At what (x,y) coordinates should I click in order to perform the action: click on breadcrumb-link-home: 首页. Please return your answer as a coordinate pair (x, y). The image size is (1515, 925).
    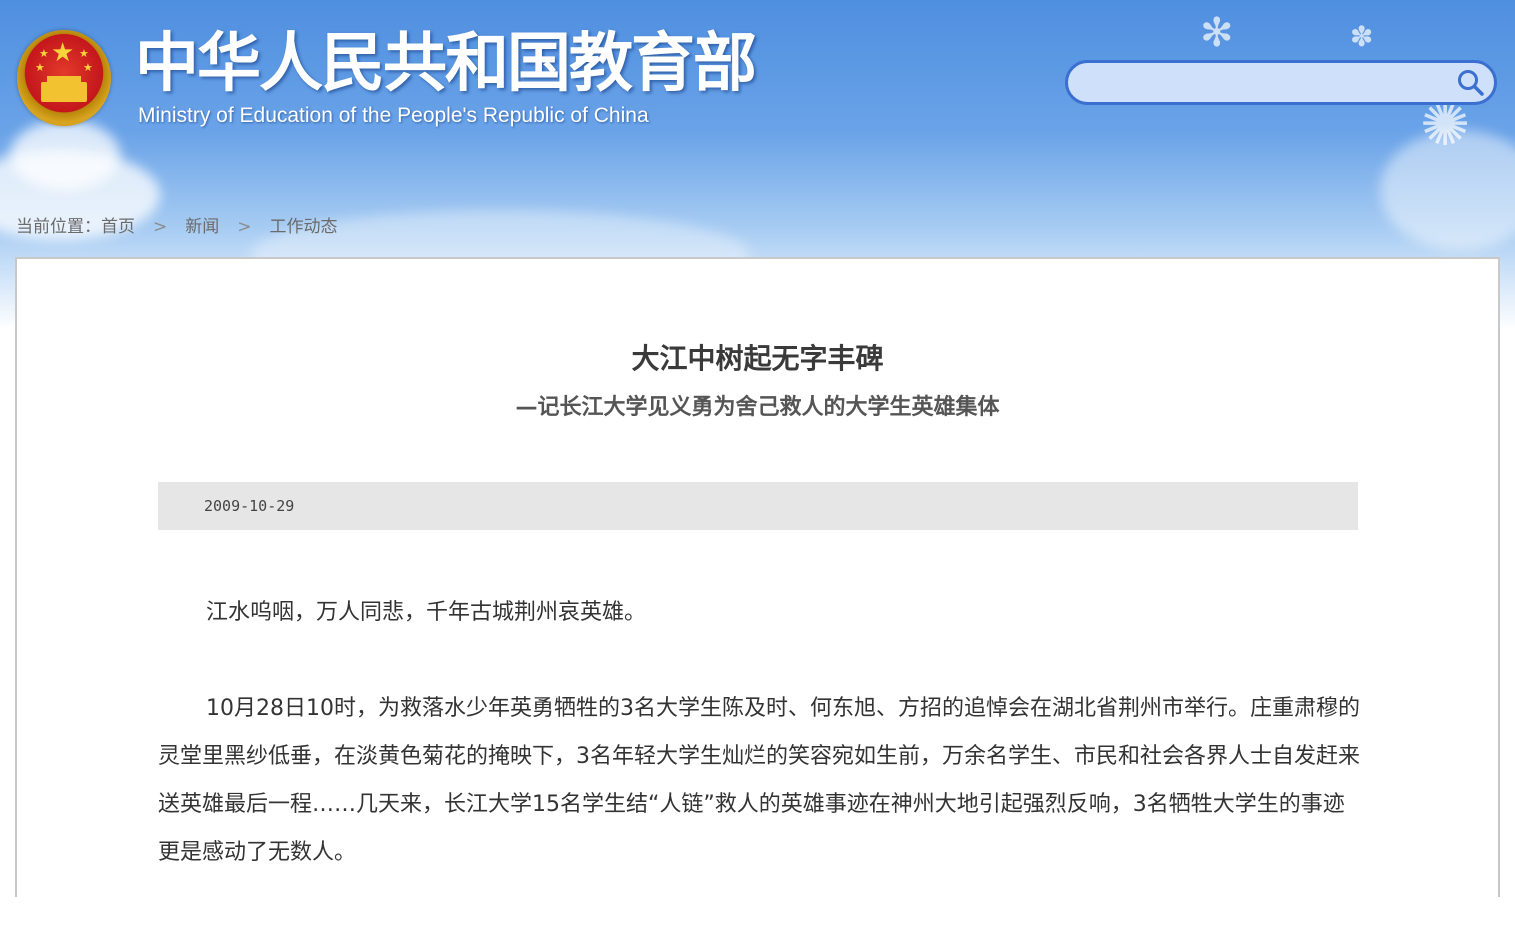
    Looking at the image, I should click on (118, 227).